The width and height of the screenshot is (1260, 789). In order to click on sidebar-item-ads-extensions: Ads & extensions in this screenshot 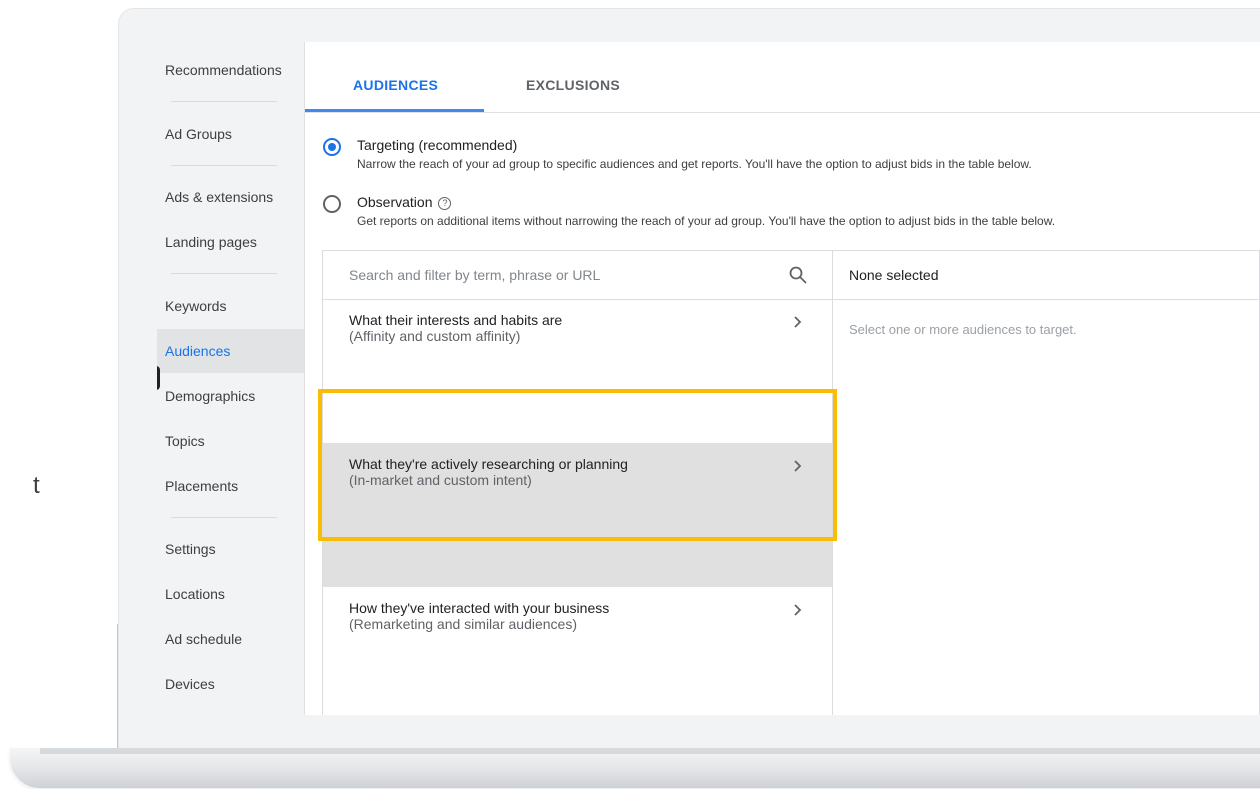, I will do `click(230, 197)`.